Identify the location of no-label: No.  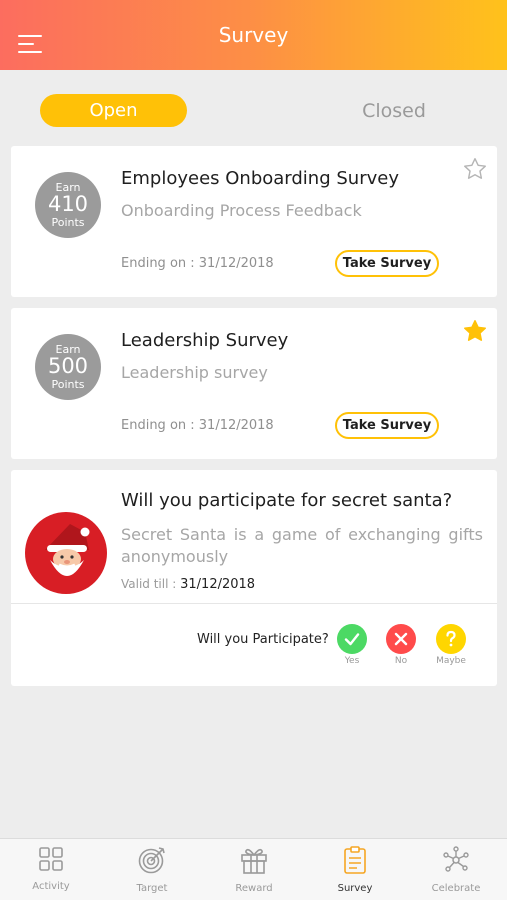
(401, 661).